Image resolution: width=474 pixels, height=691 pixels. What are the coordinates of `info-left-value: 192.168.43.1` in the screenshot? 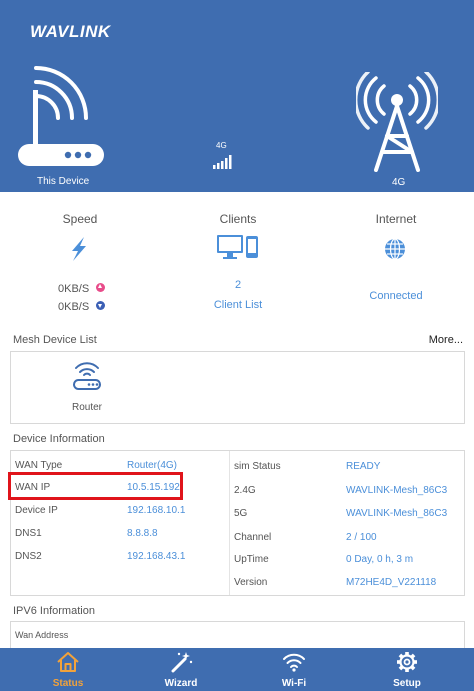 It's located at (156, 556).